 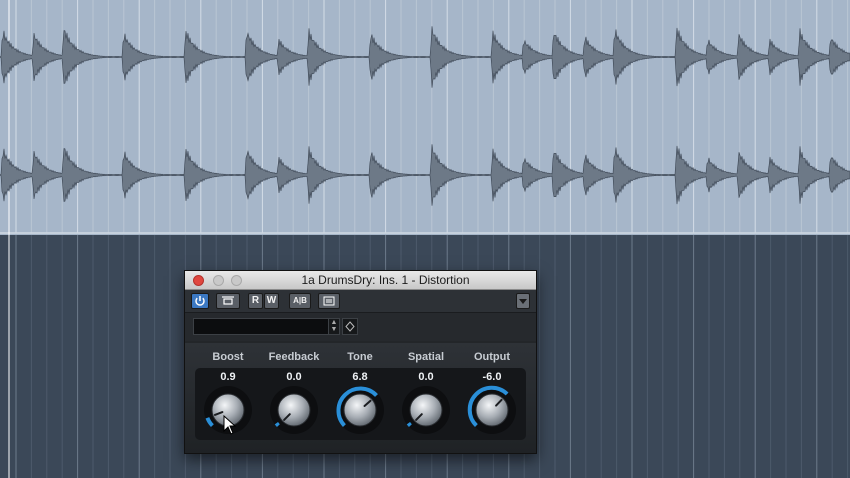 What do you see at coordinates (230, 425) in the screenshot?
I see `mouse-pointer-icon` at bounding box center [230, 425].